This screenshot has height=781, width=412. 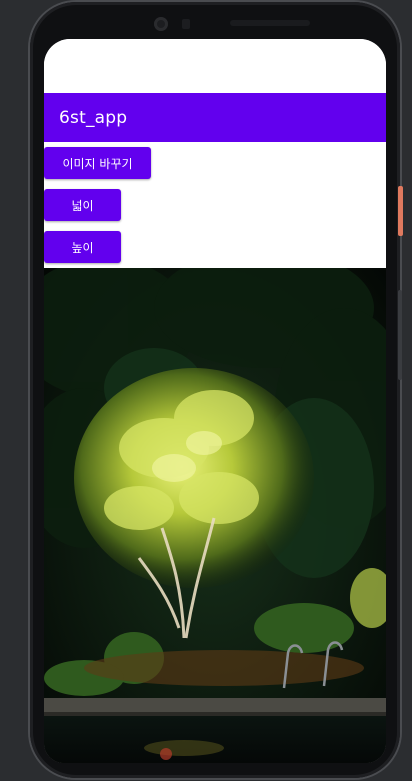 What do you see at coordinates (215, 117) in the screenshot?
I see `app-bar: 6st_app` at bounding box center [215, 117].